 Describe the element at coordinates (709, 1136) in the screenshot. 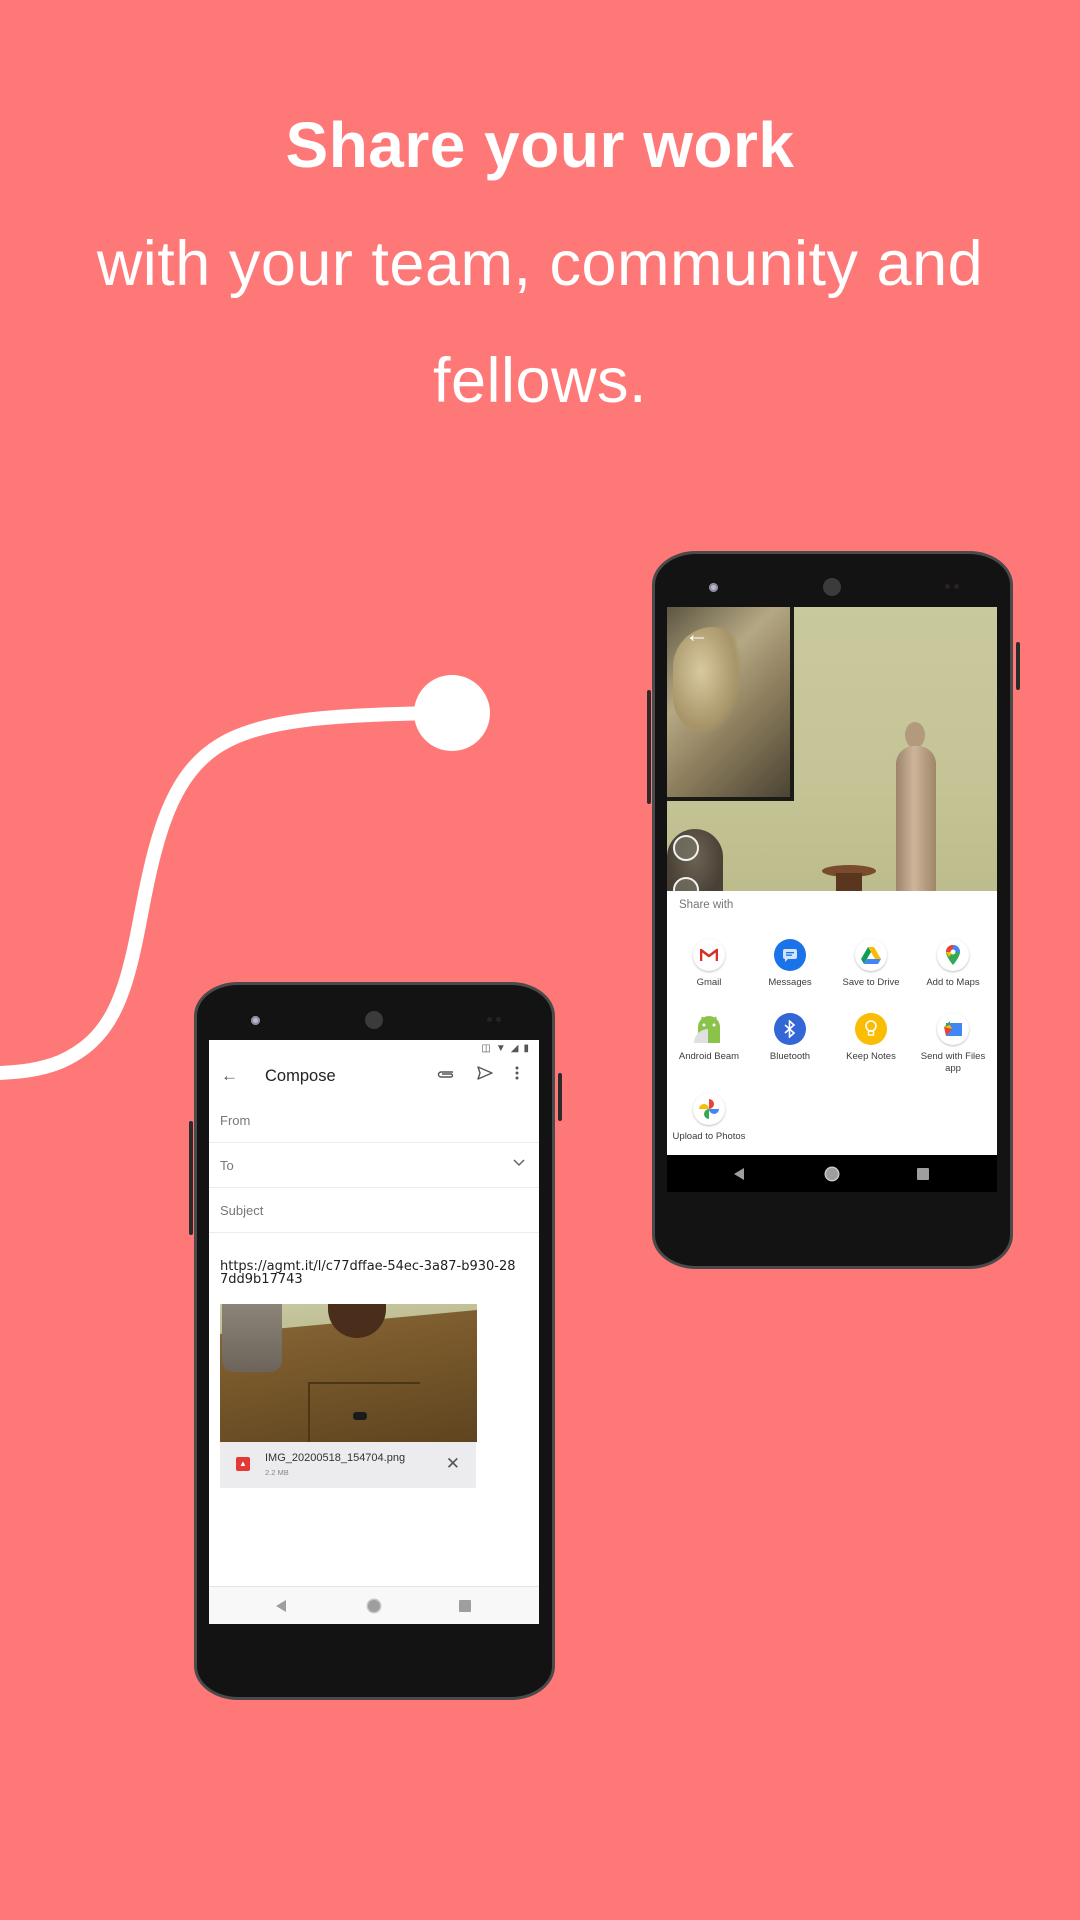

I see `share-target-label: Upload to Photos` at that location.